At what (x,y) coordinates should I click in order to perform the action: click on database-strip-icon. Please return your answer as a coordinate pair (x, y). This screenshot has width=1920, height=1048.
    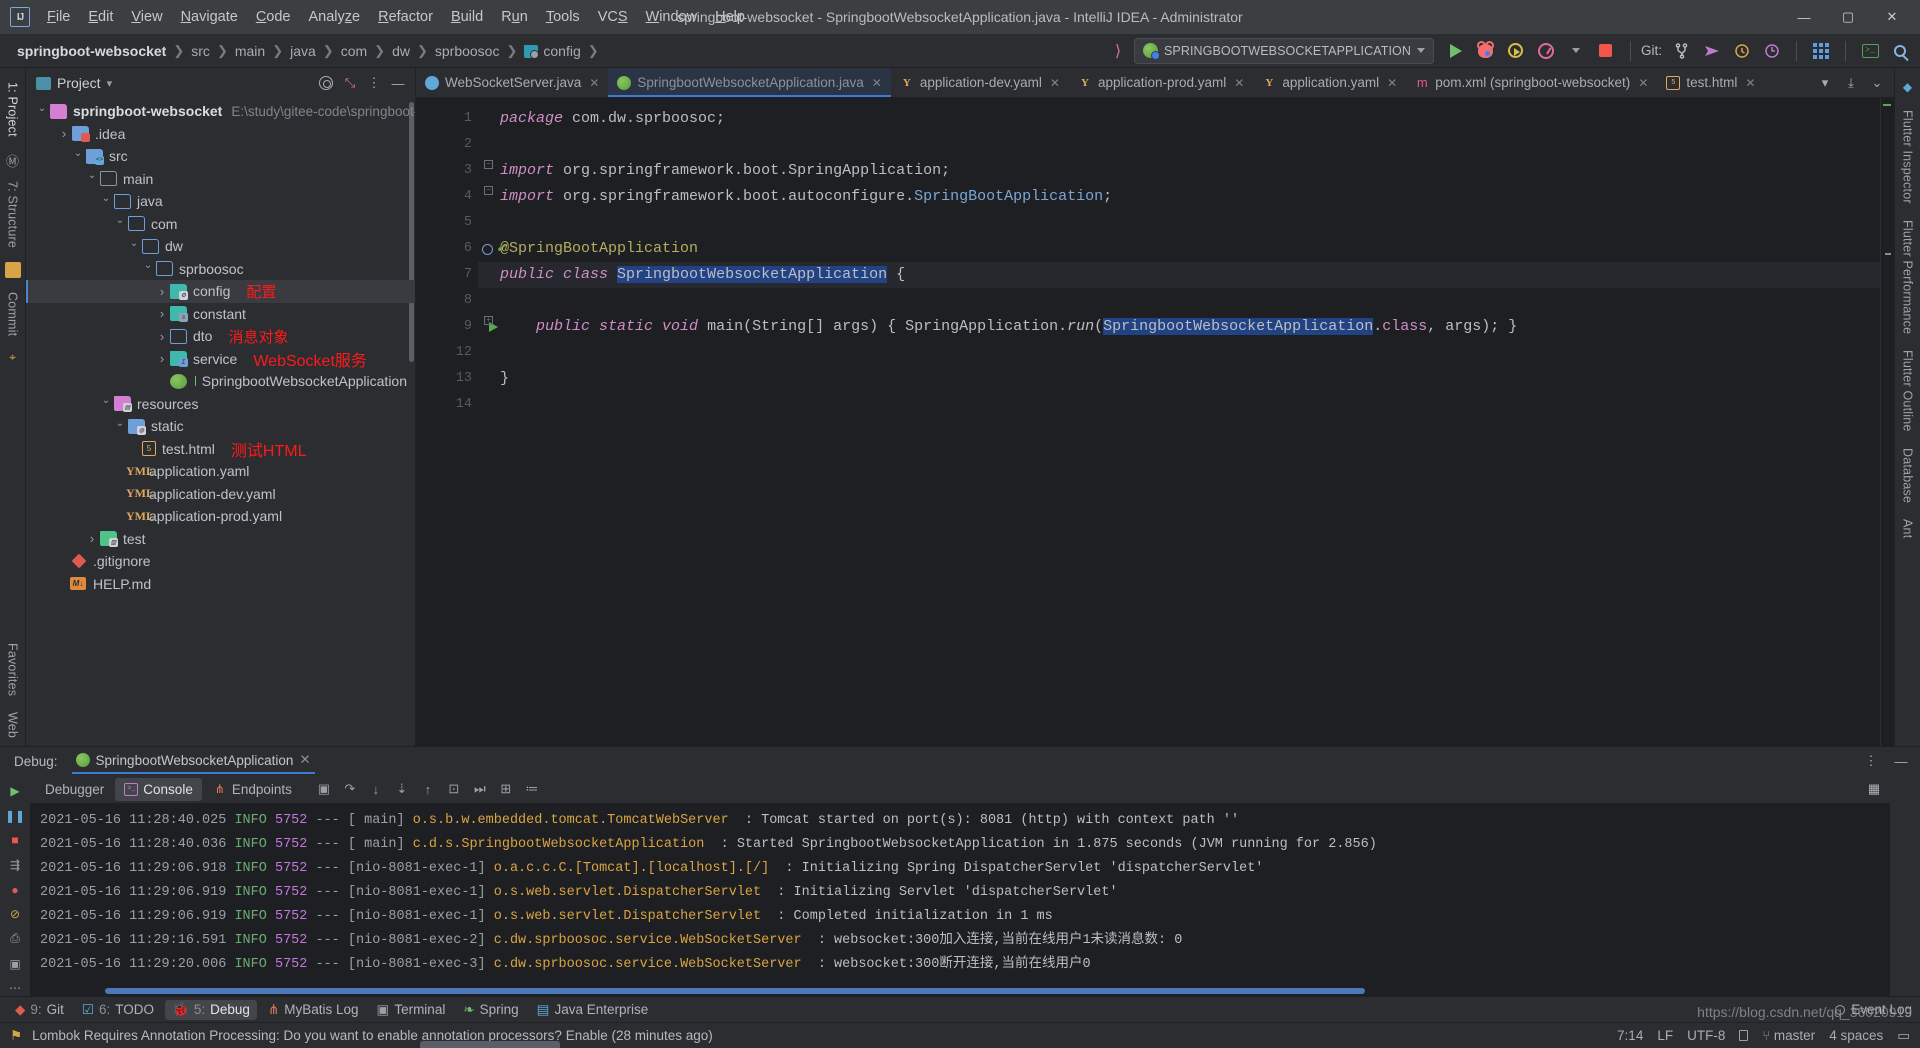
    Looking at the image, I should click on (12, 269).